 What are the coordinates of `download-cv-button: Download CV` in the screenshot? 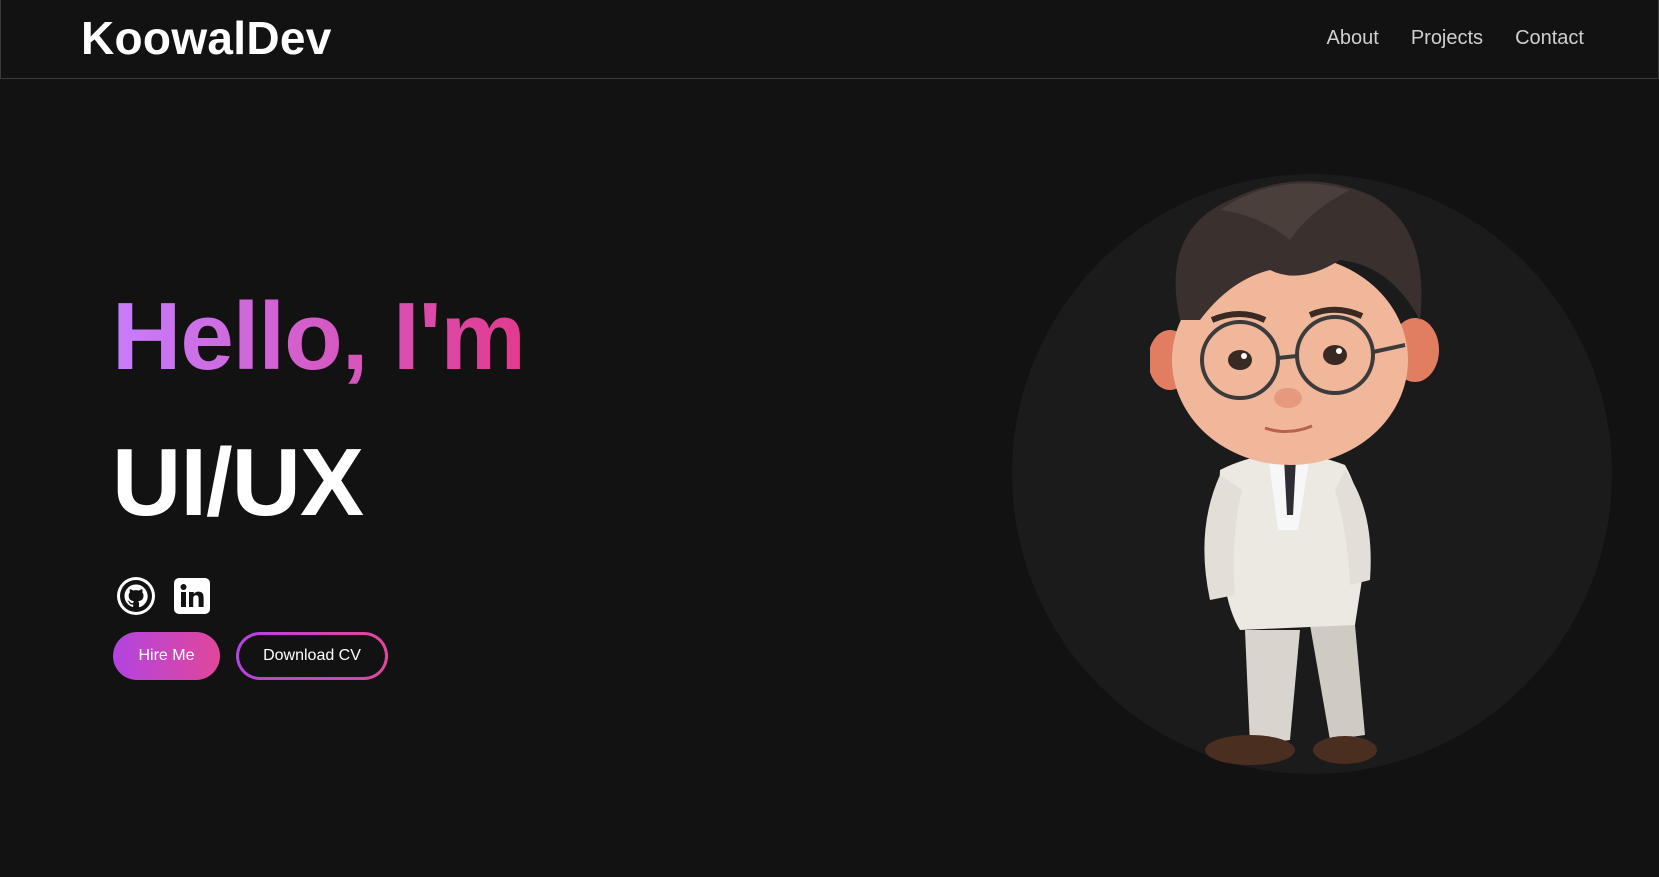 It's located at (312, 656).